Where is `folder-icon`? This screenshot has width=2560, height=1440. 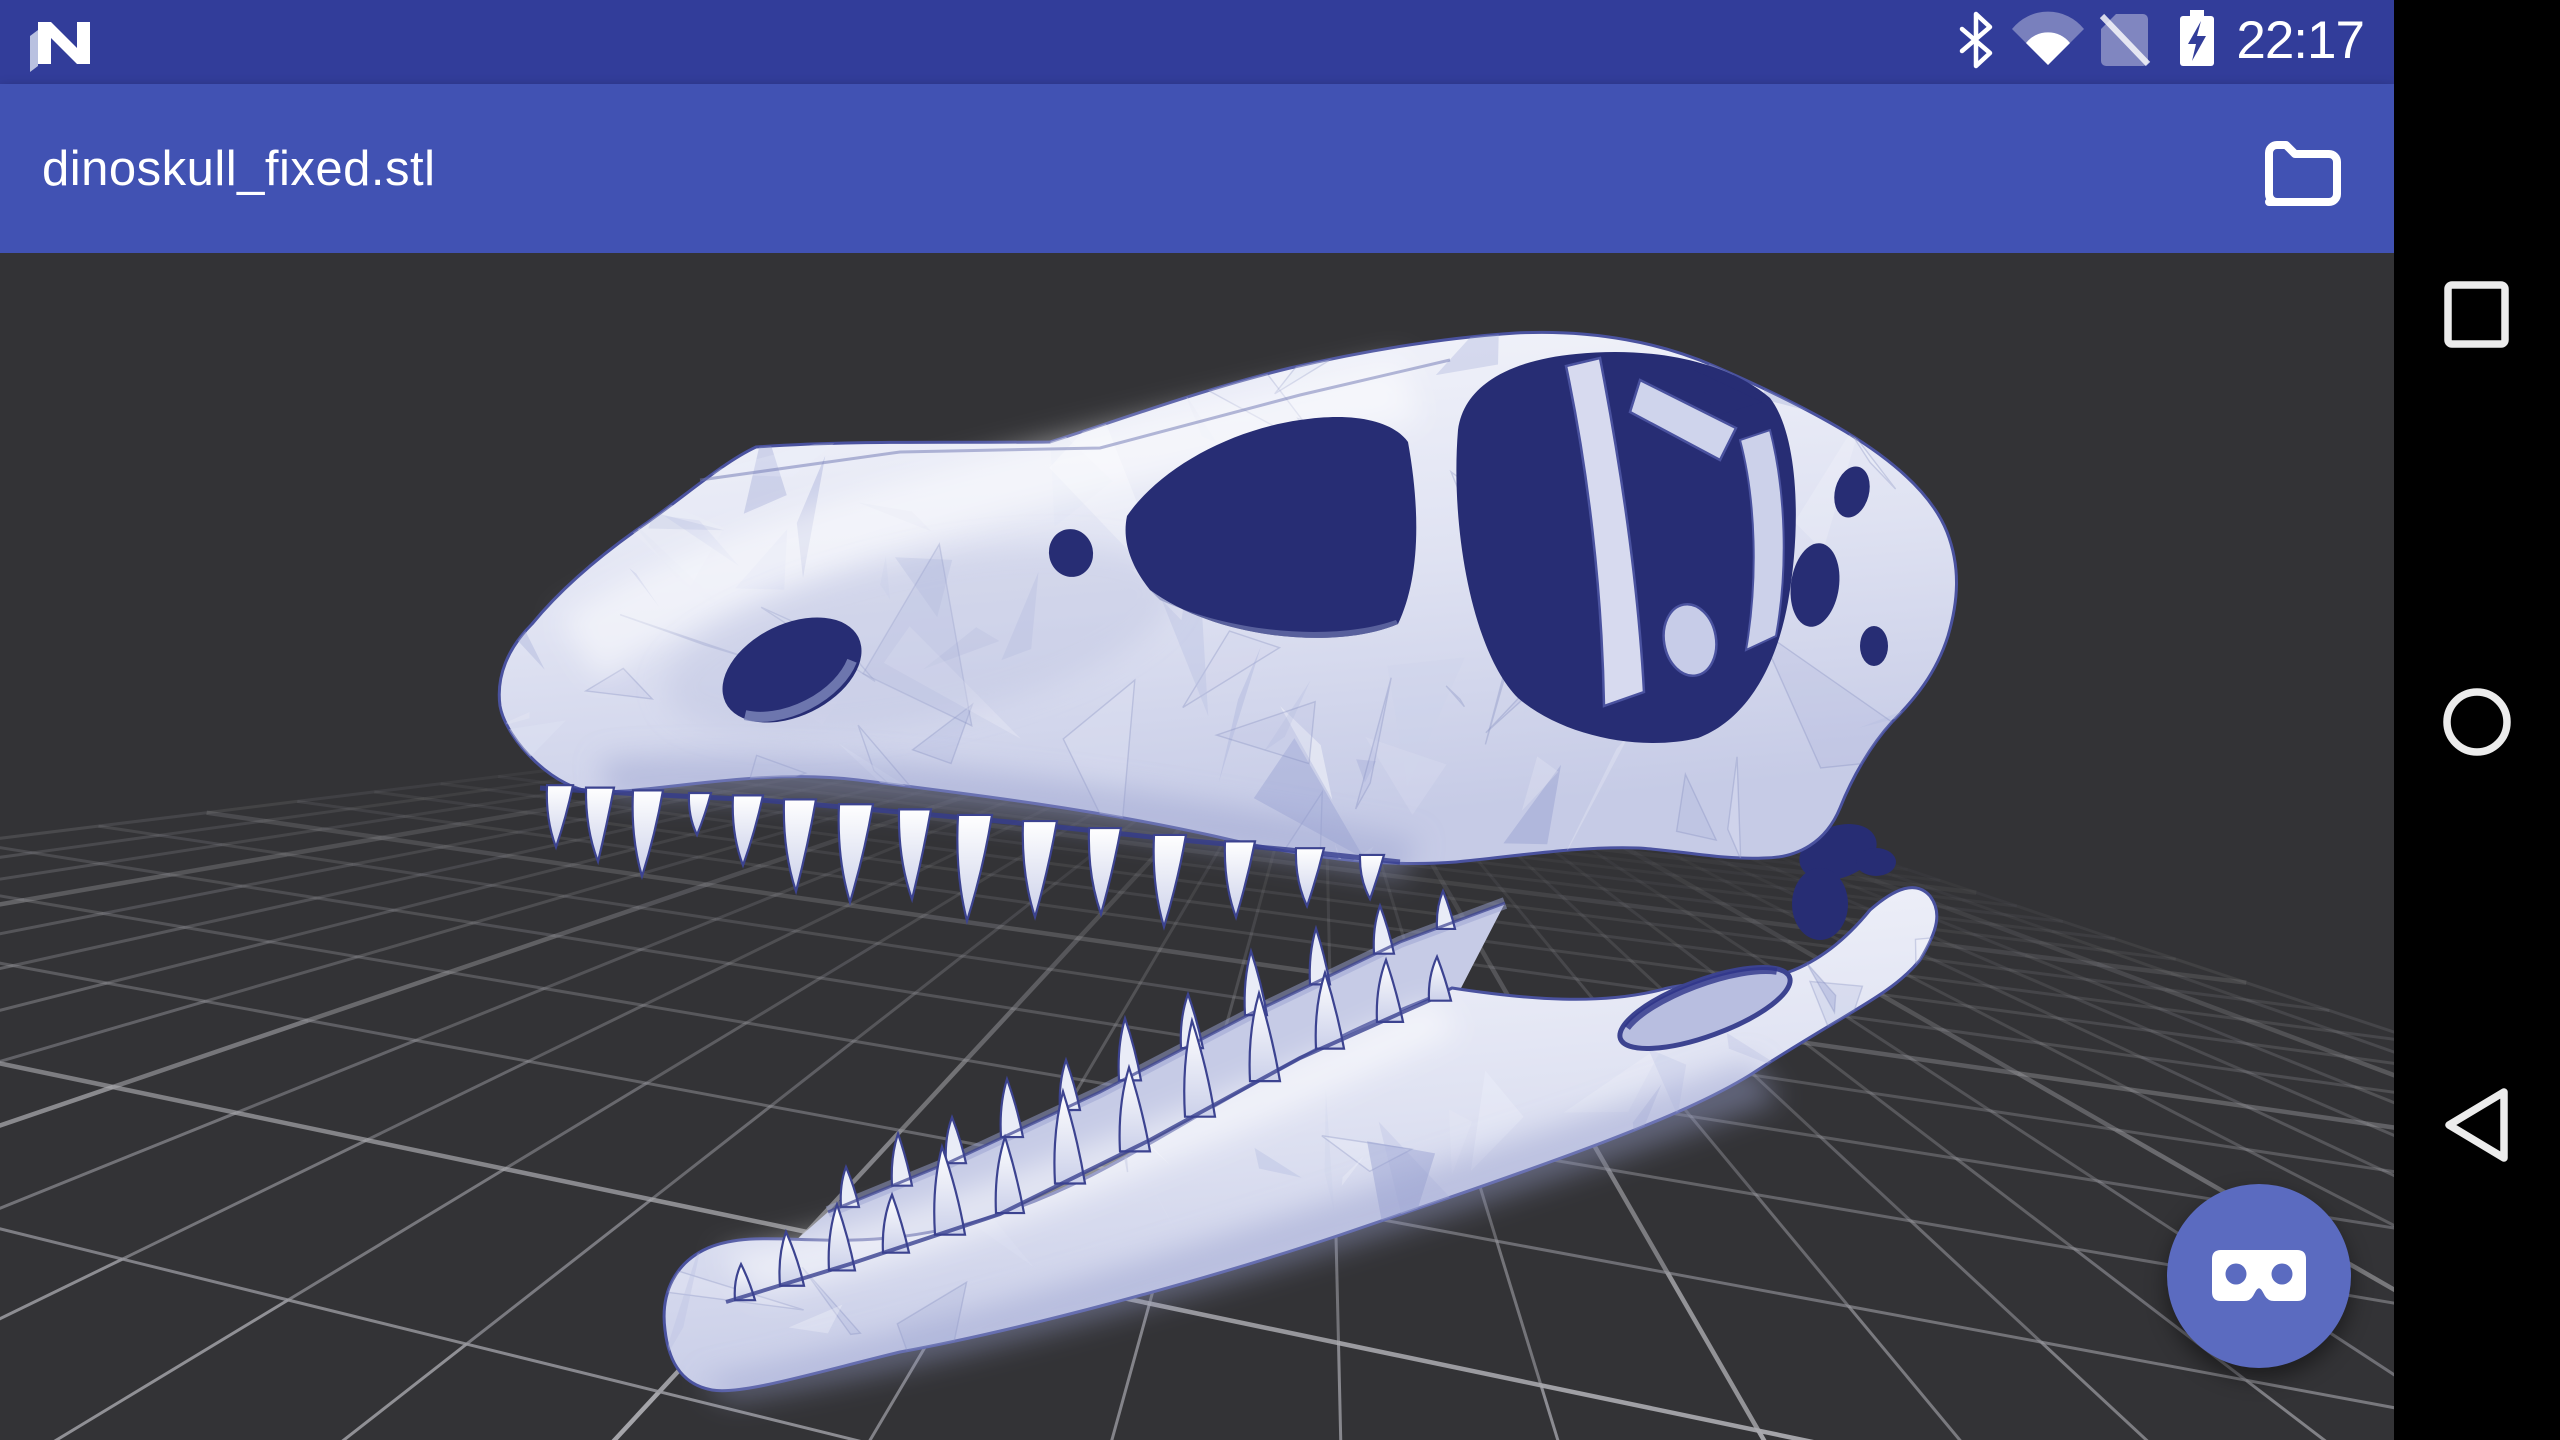 folder-icon is located at coordinates (2303, 173).